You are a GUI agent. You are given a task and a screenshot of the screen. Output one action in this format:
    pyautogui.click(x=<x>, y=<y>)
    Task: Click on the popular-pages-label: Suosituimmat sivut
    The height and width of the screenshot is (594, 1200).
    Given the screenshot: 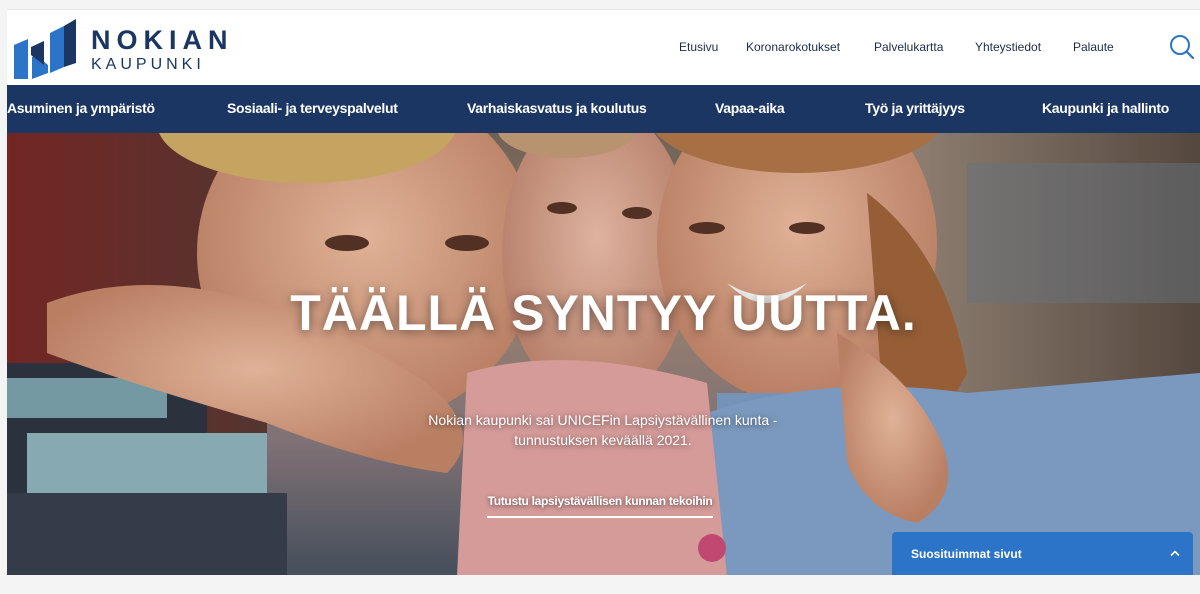 What is the action you would take?
    pyautogui.click(x=966, y=554)
    